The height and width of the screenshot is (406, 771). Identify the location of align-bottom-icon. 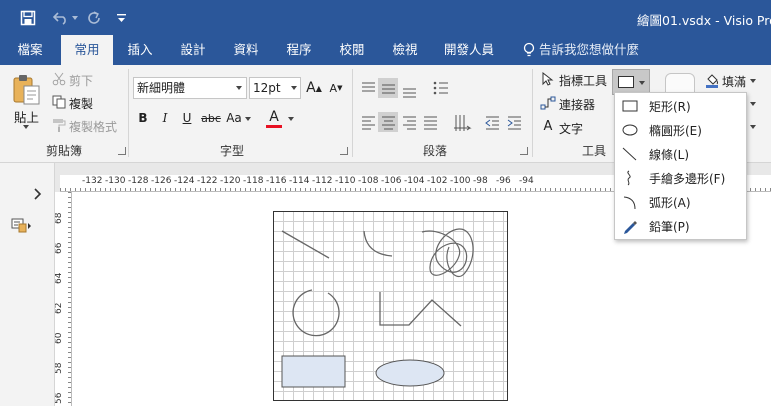
(409, 93).